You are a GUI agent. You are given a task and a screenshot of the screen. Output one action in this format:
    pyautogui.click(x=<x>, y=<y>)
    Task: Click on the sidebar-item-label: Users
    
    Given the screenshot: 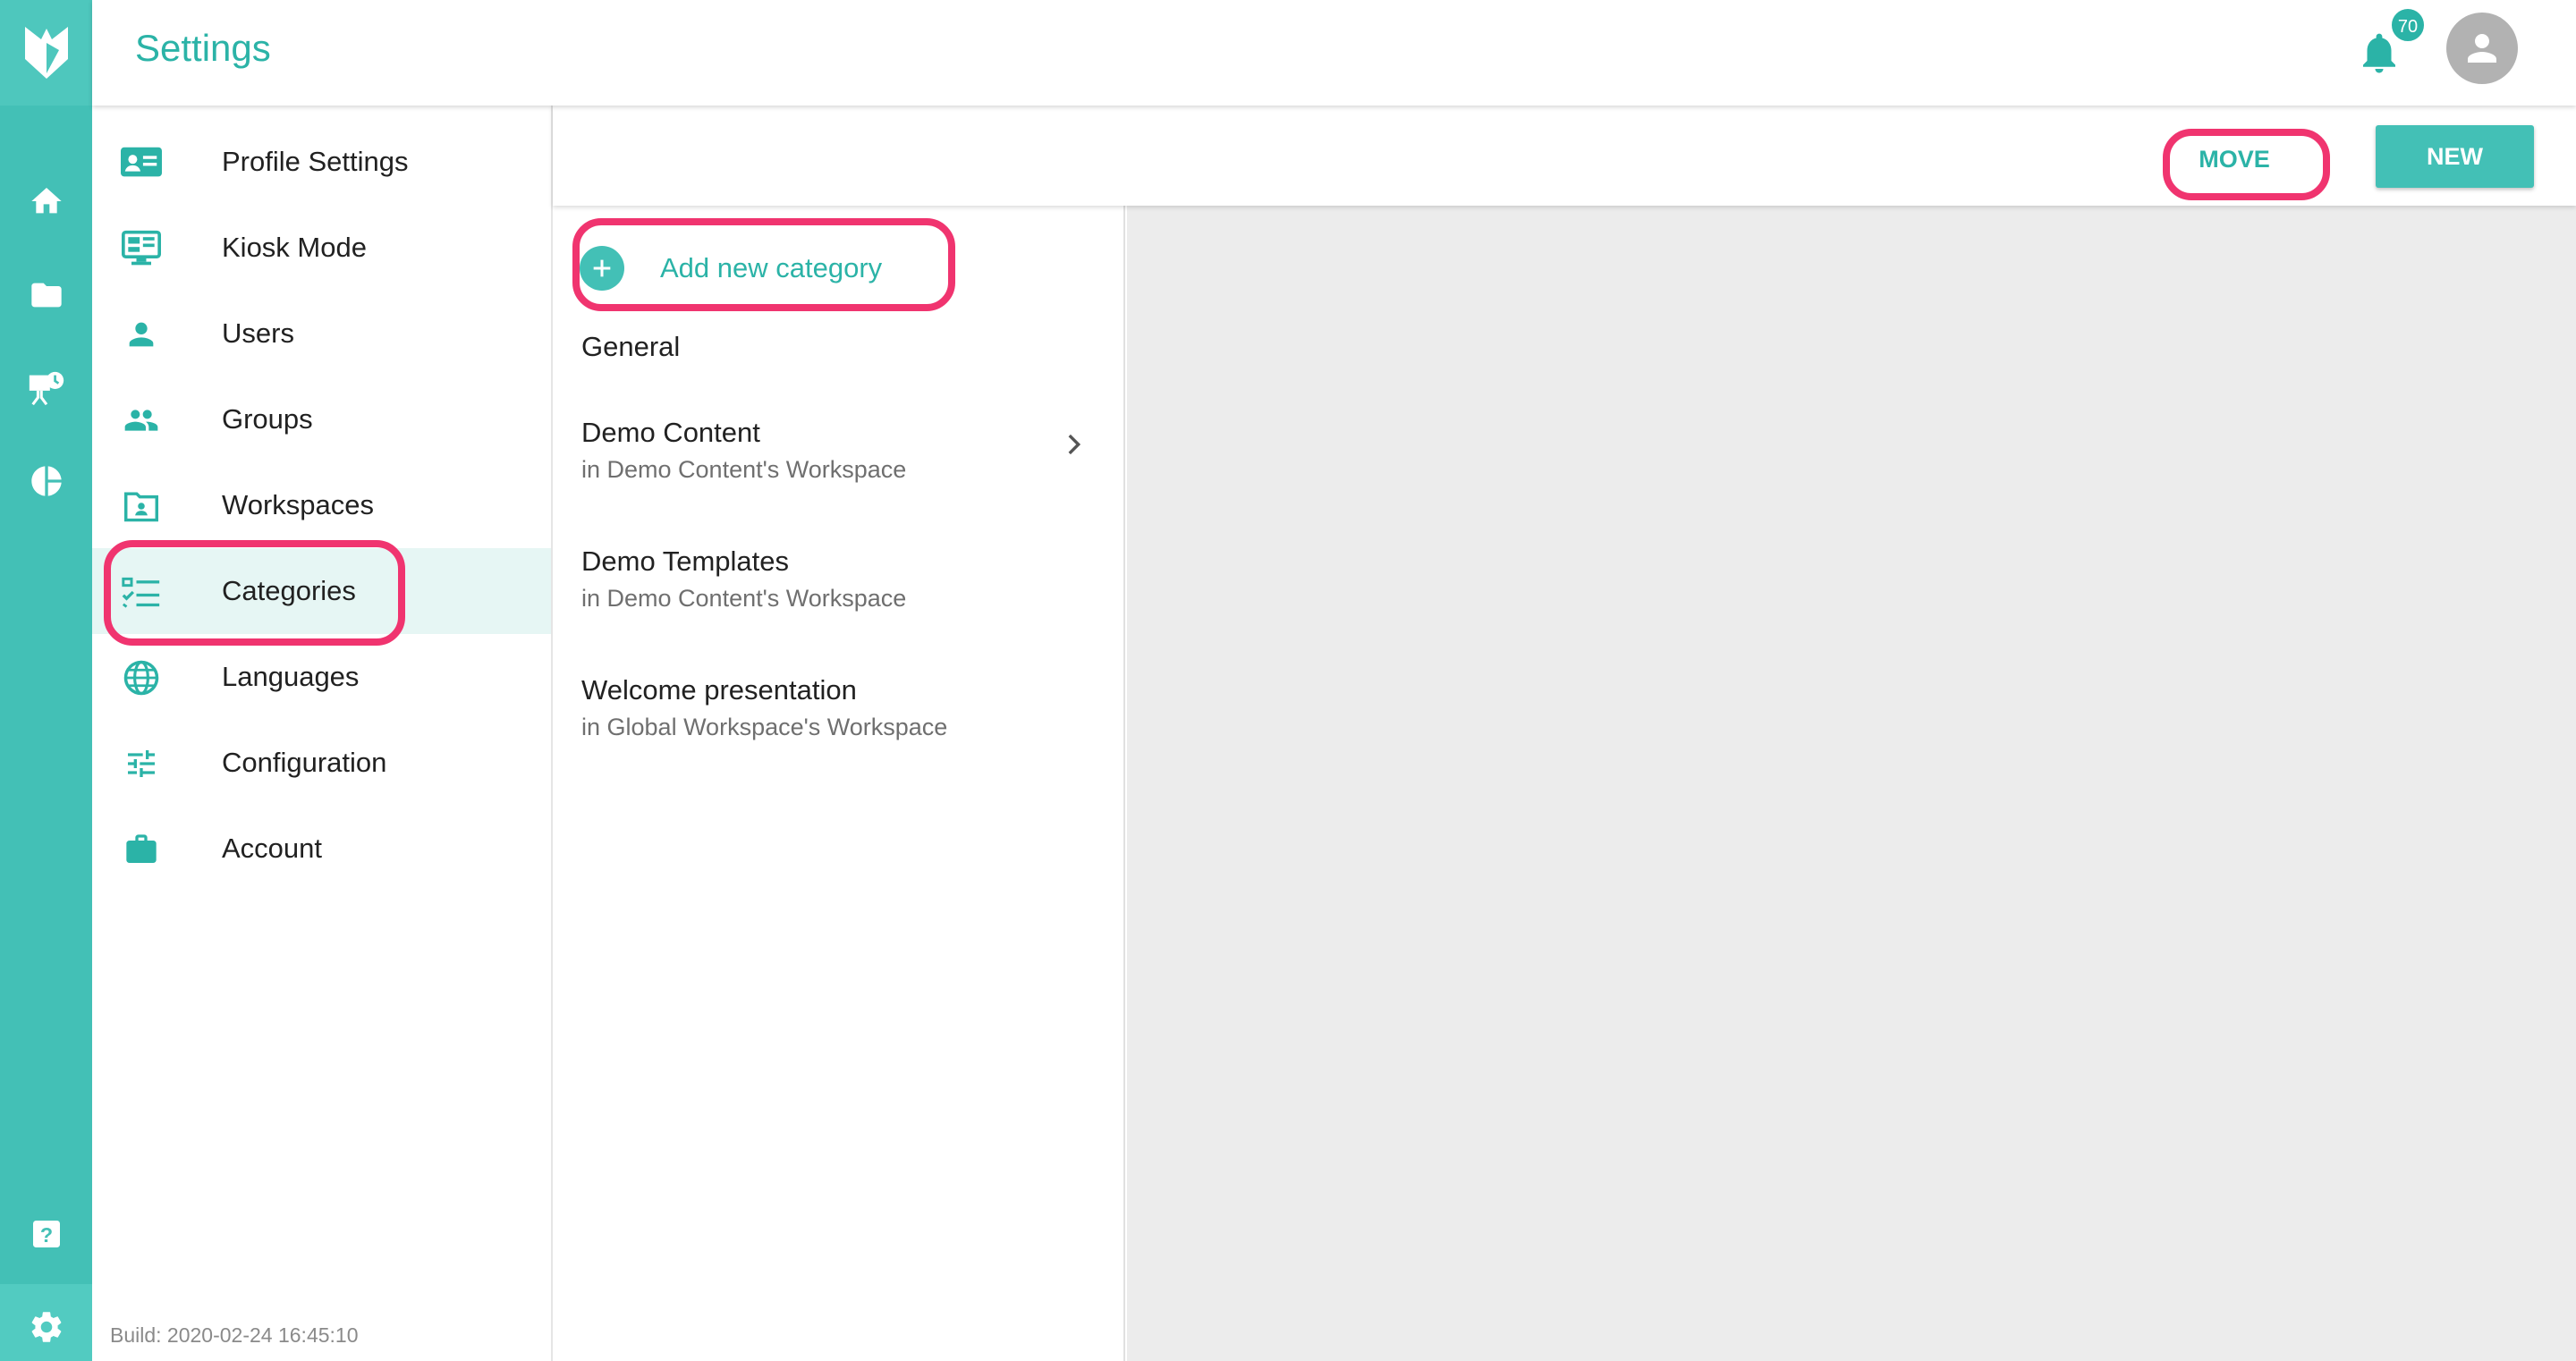 What is the action you would take?
    pyautogui.click(x=258, y=333)
    